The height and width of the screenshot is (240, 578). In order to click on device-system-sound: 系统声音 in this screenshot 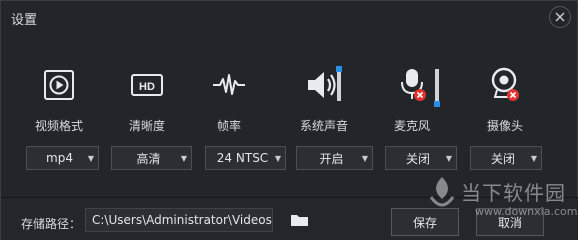, I will do `click(324, 101)`.